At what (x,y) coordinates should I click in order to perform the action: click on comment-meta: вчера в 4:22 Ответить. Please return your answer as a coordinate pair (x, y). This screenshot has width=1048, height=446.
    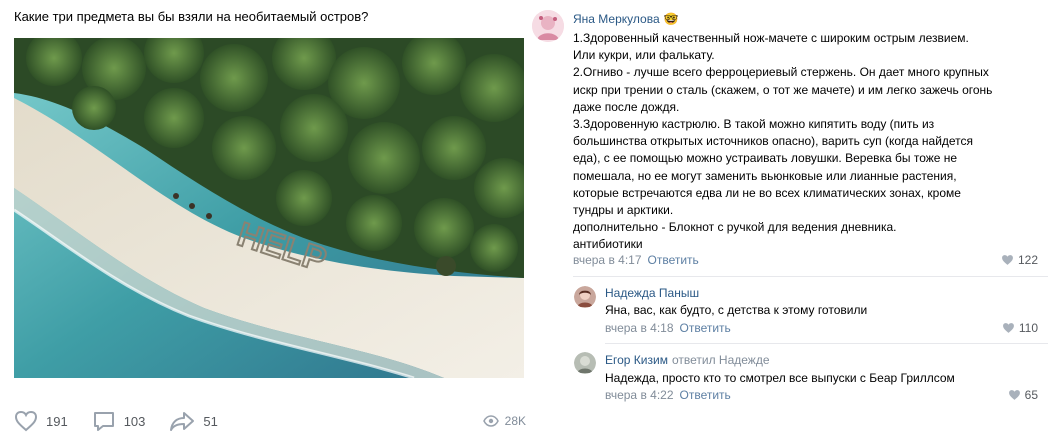
    Looking at the image, I should click on (668, 395).